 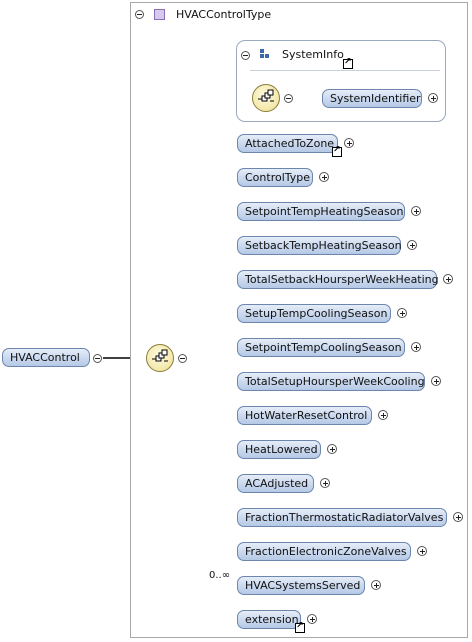 I want to click on sequence-outer-collapse-icon, so click(x=182, y=358).